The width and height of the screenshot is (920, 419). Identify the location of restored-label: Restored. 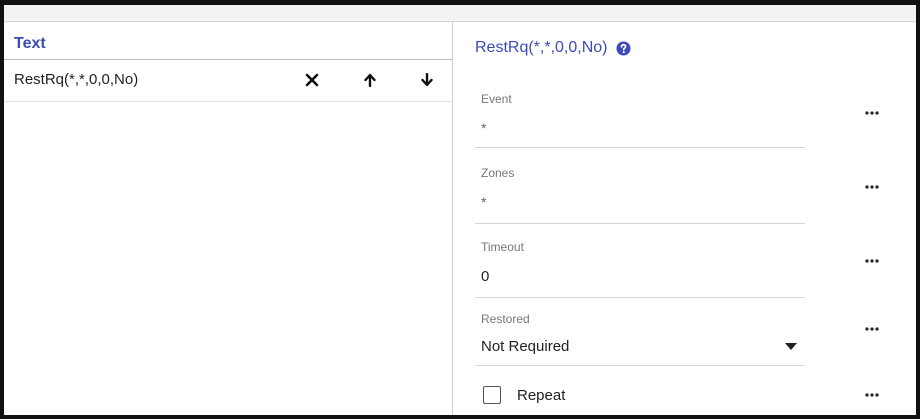
(505, 319).